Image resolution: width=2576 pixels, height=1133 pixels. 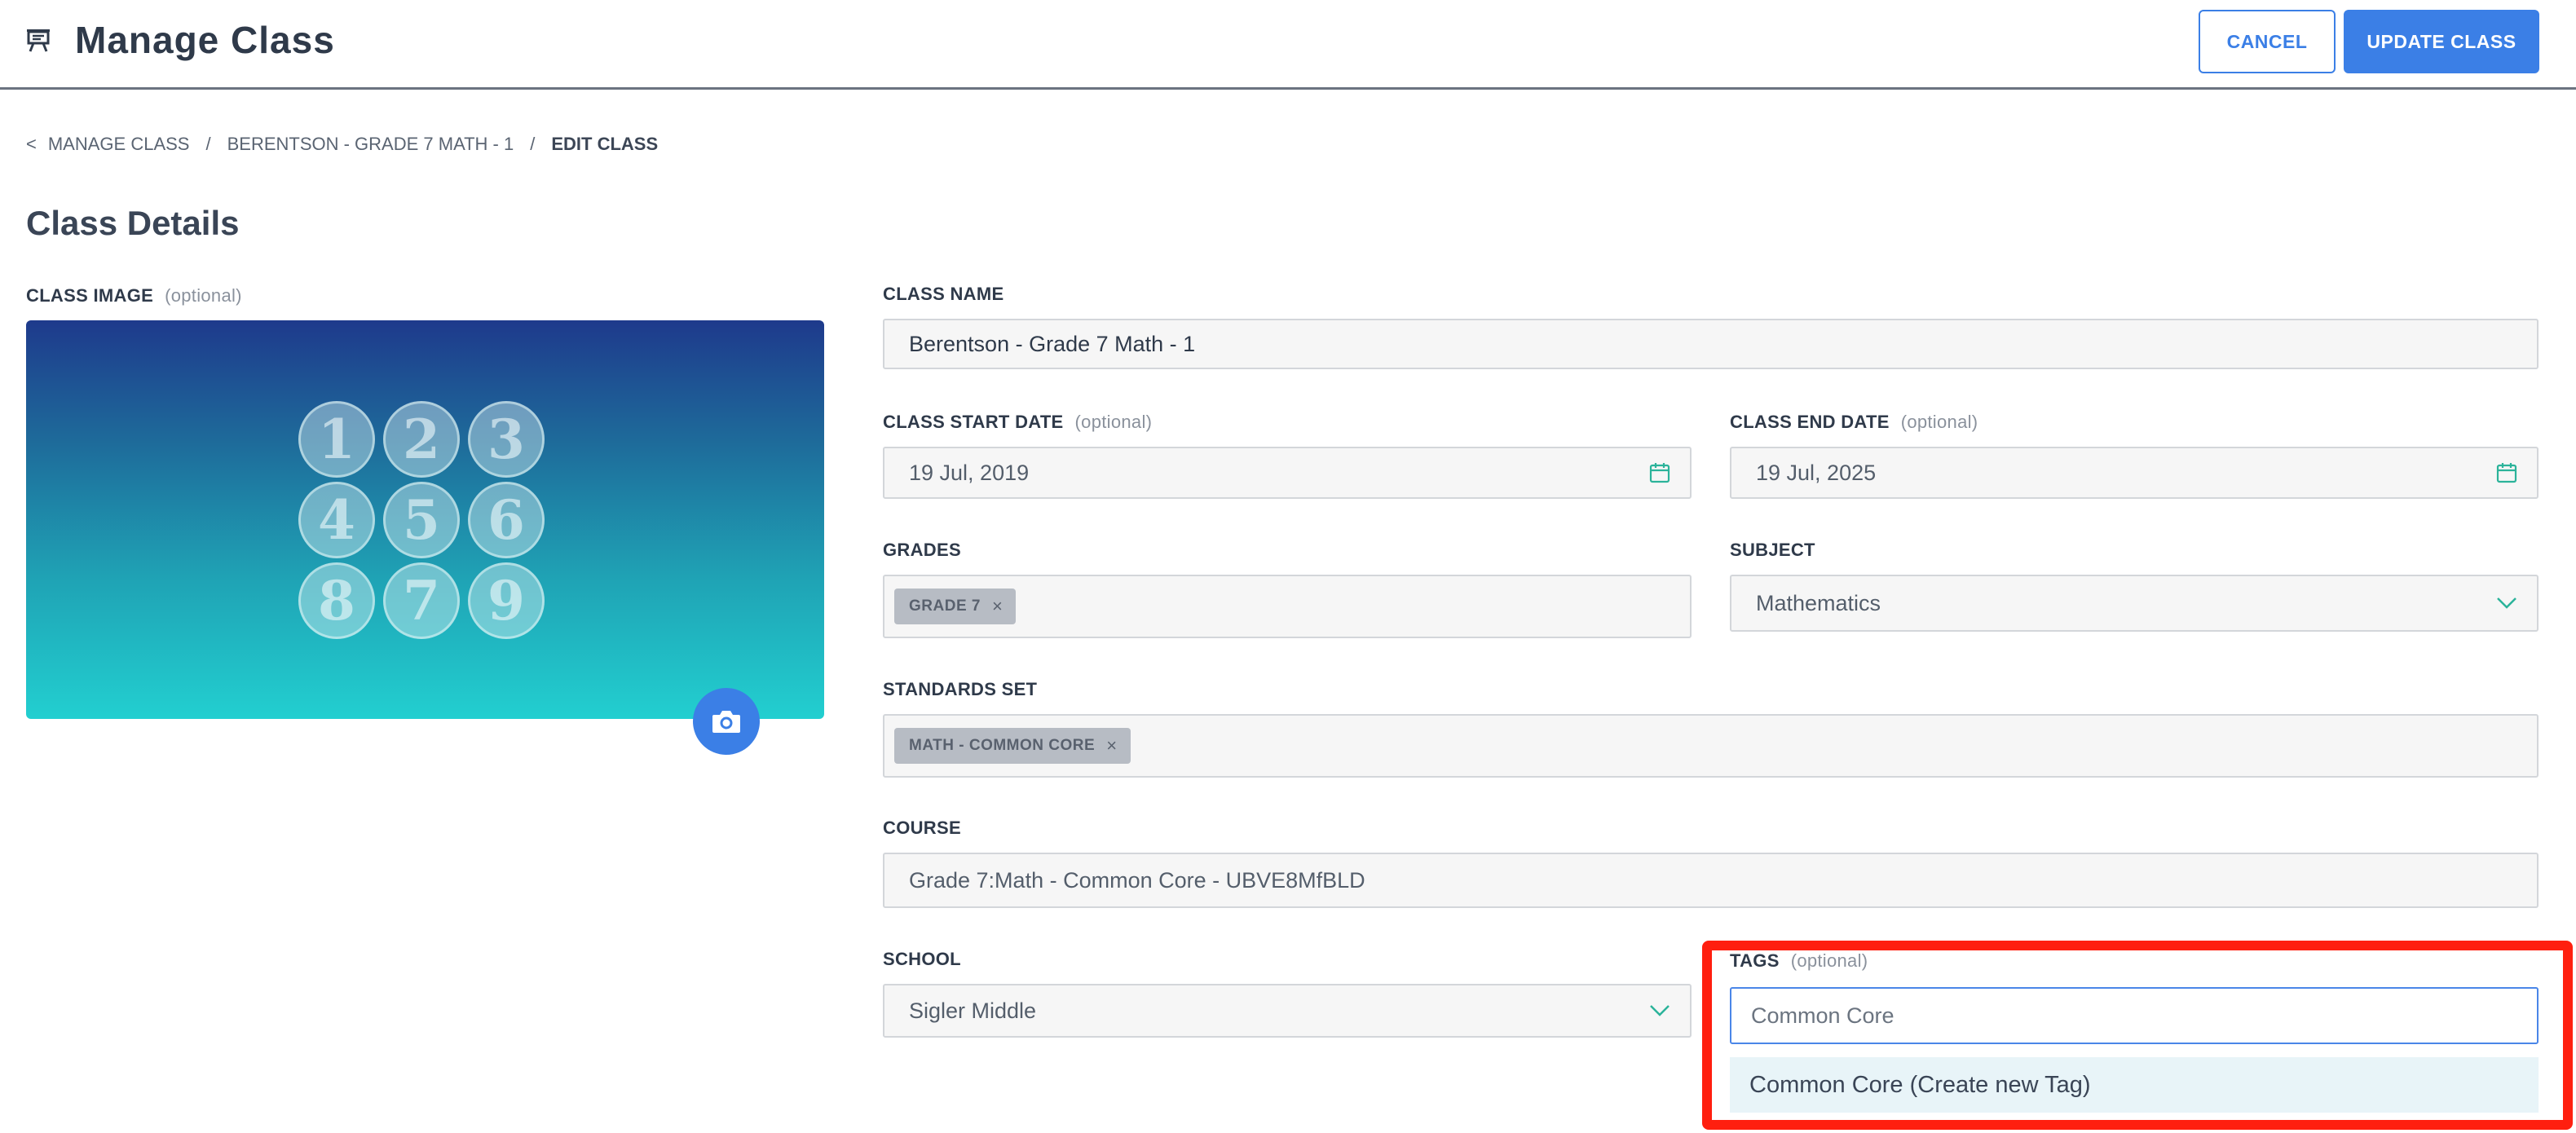 What do you see at coordinates (969, 472) in the screenshot?
I see `start-date-value: 19 Jul, 2019` at bounding box center [969, 472].